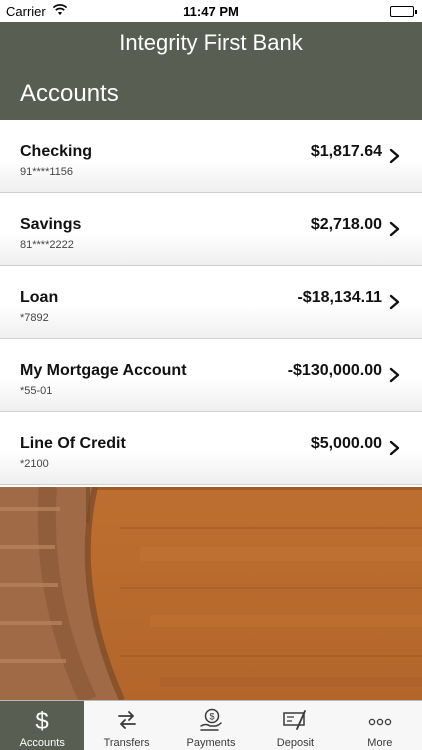 This screenshot has width=422, height=750. What do you see at coordinates (126, 743) in the screenshot?
I see `tab-label: Transfers` at bounding box center [126, 743].